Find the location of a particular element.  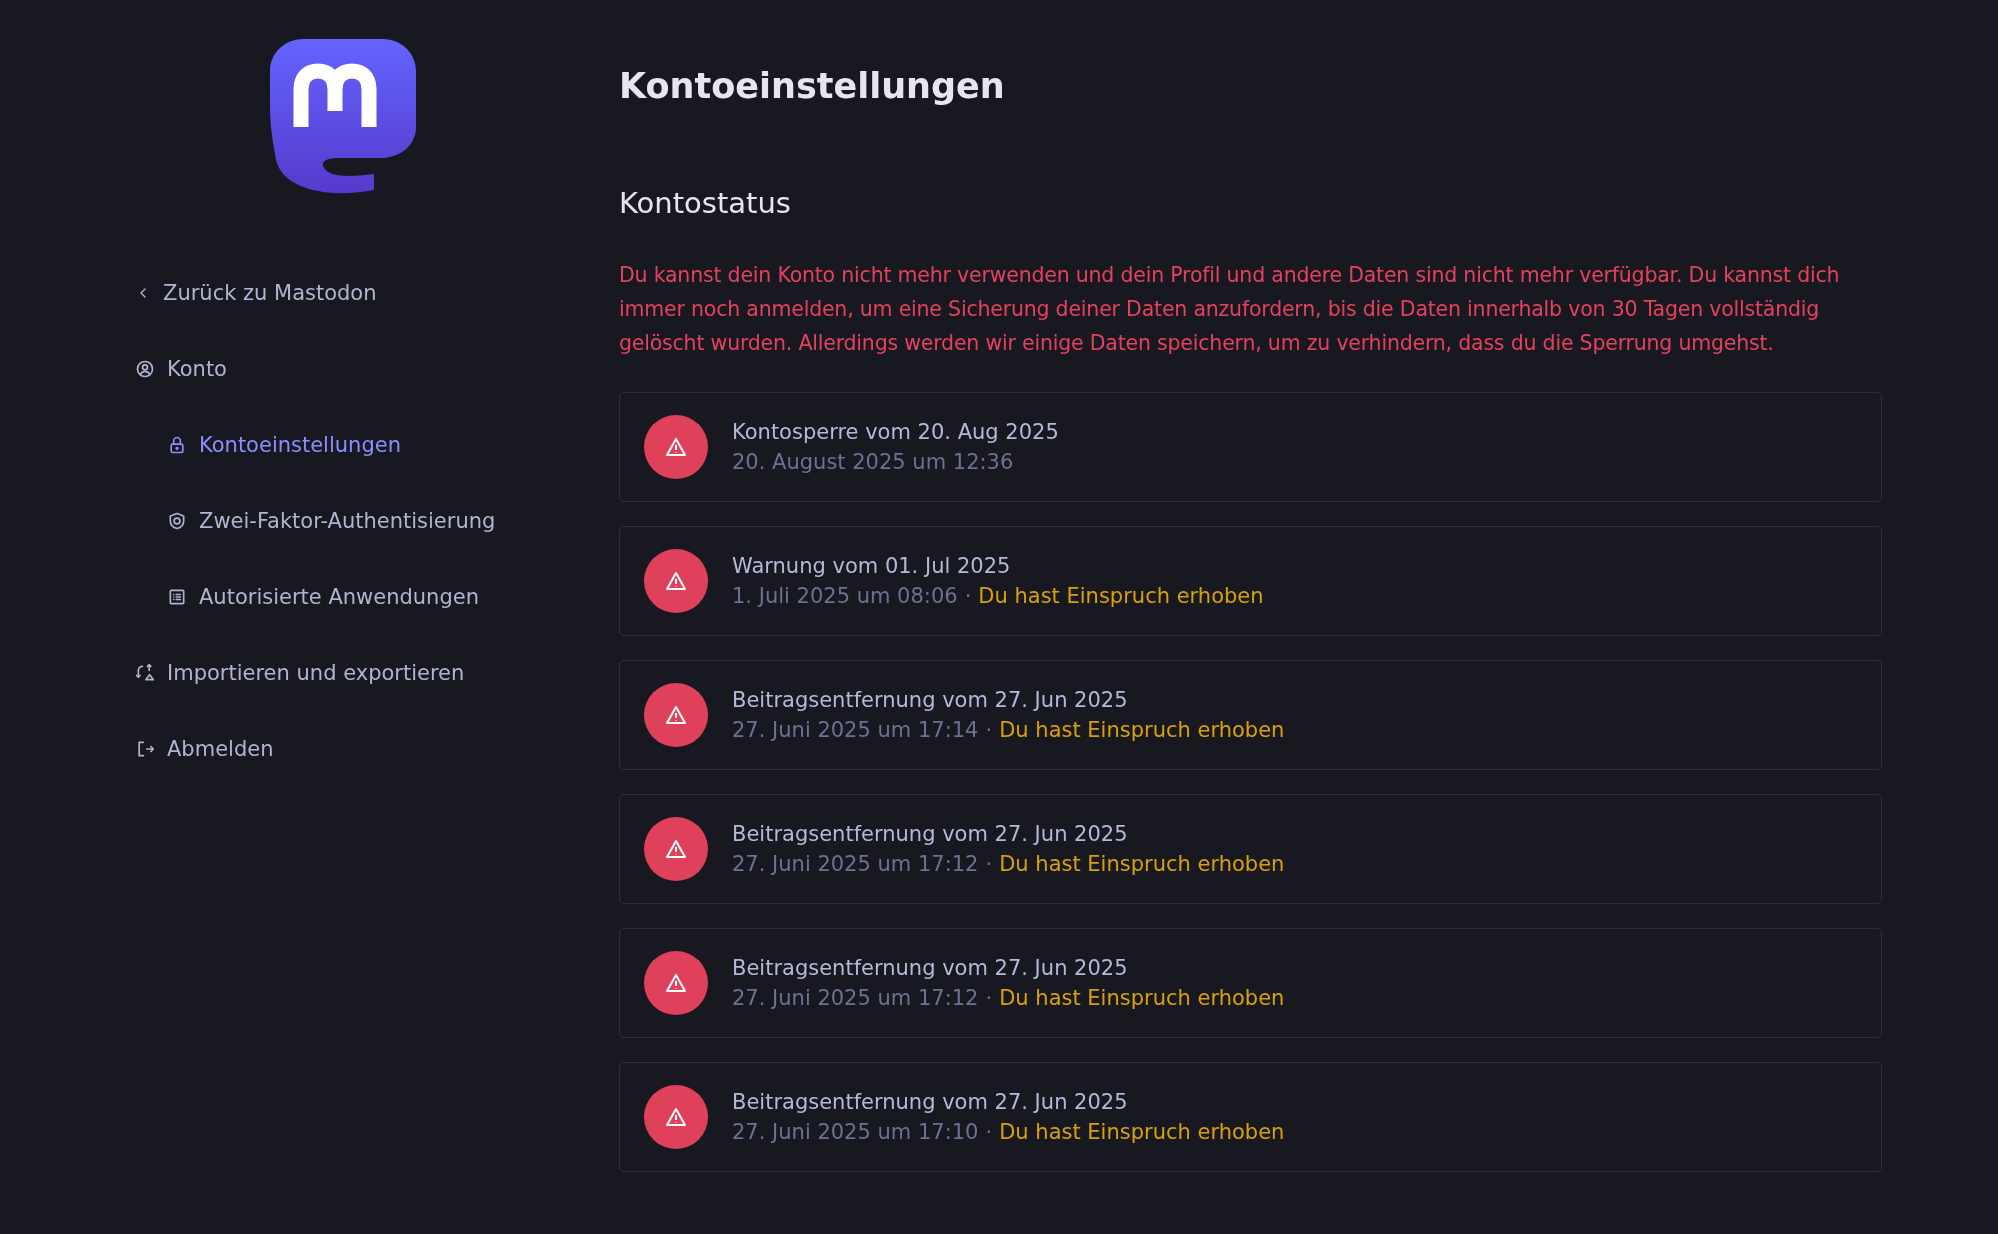

strike-card: Kontosperre vom 20. Aug 2025 20. August 2025 um 12:36 is located at coordinates (1250, 447).